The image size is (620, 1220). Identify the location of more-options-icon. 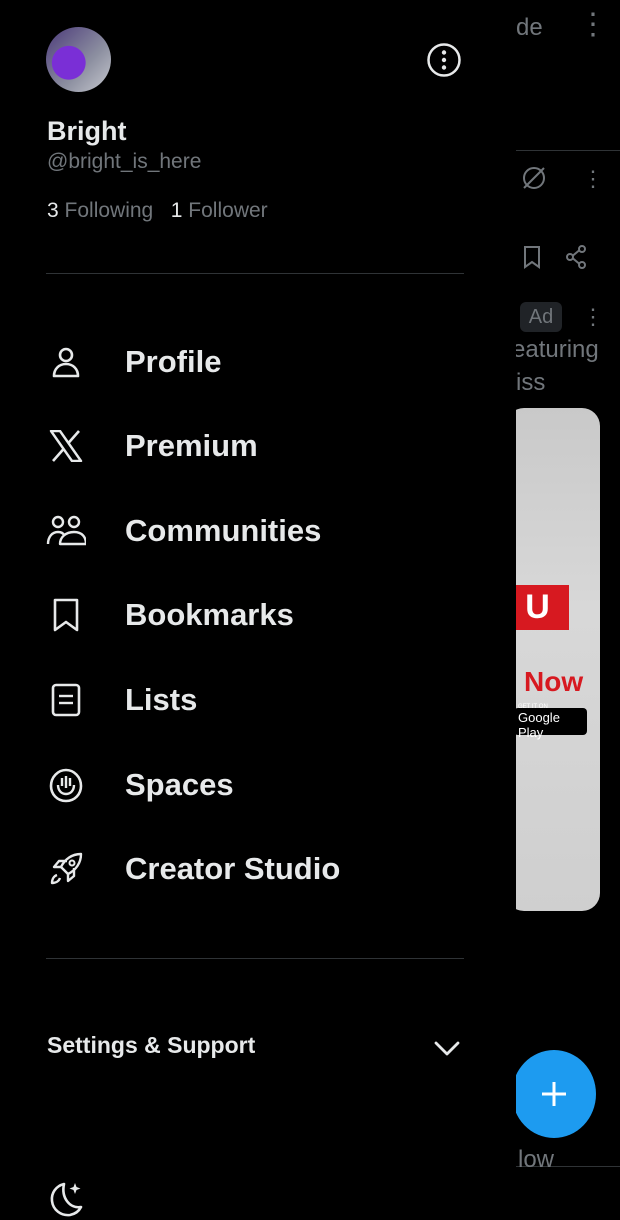
(444, 60).